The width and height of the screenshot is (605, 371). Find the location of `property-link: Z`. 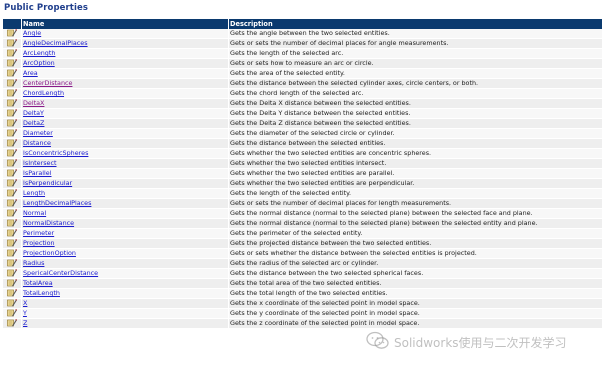

property-link: Z is located at coordinates (25, 323).